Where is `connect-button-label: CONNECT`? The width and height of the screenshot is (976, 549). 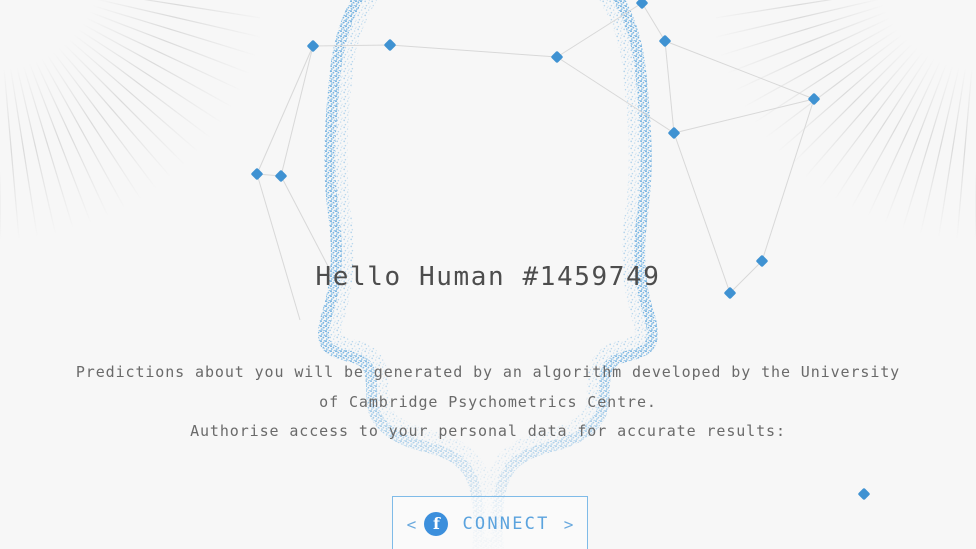
connect-button-label: CONNECT is located at coordinates (506, 524).